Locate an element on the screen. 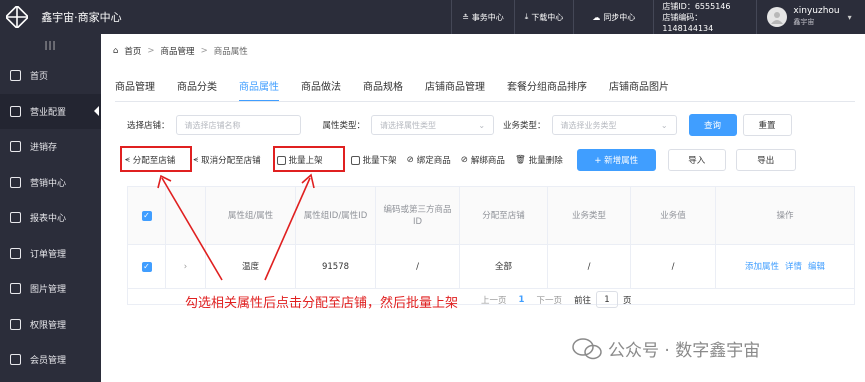  sidebar-item-label: 营业配置 is located at coordinates (48, 112).